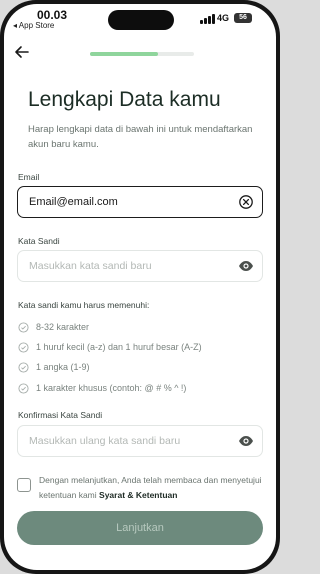 The width and height of the screenshot is (320, 574). I want to click on back-to-app-link: ◂ App Store, so click(33, 25).